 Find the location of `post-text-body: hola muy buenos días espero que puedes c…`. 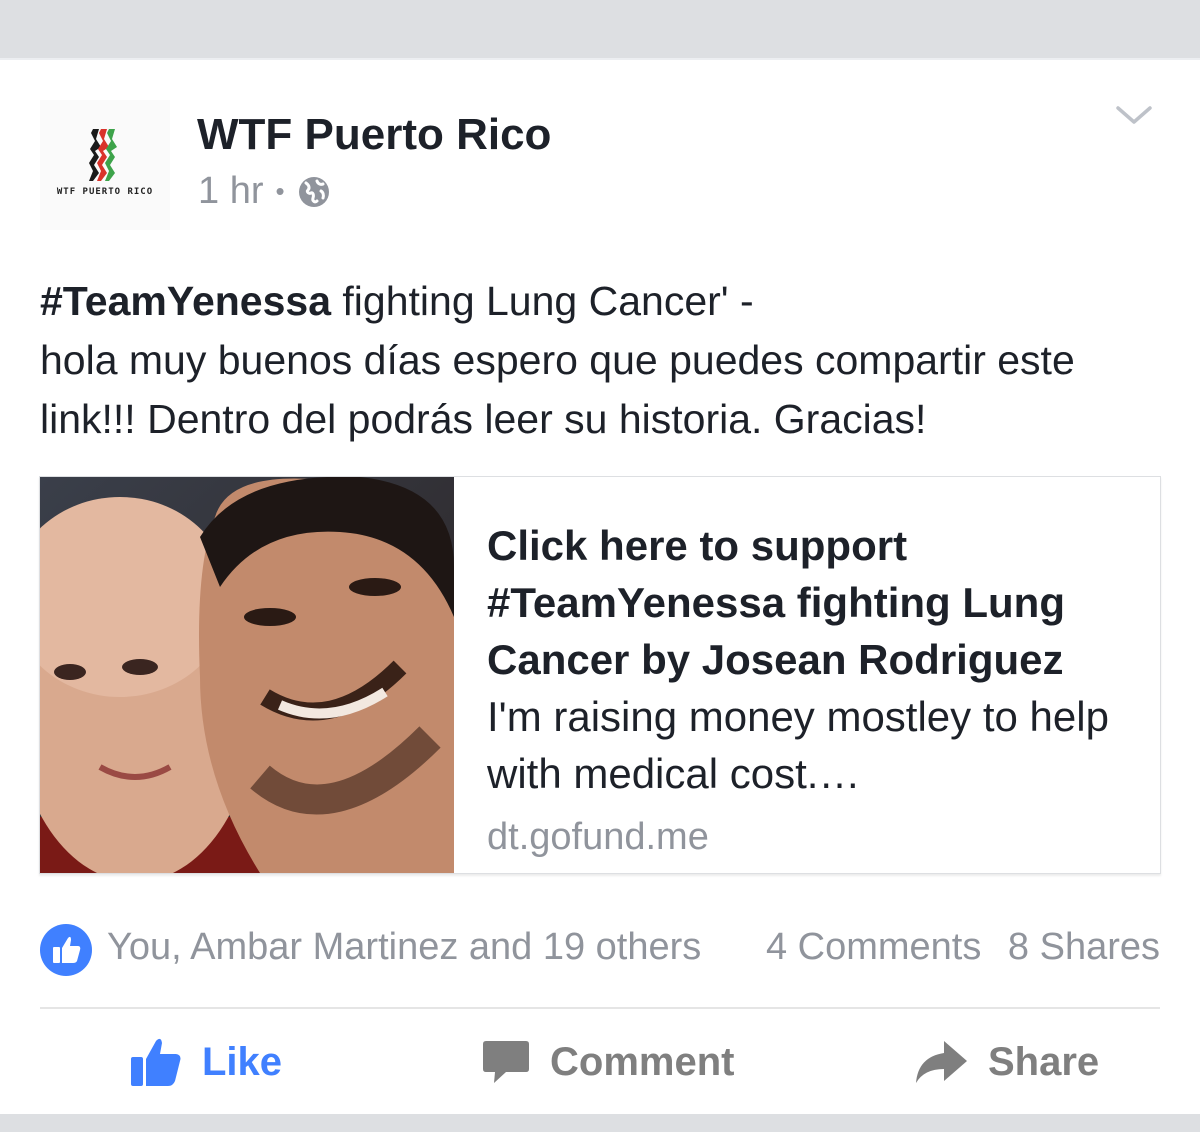

post-text-body: hola muy buenos días espero que puedes c… is located at coordinates (557, 389).